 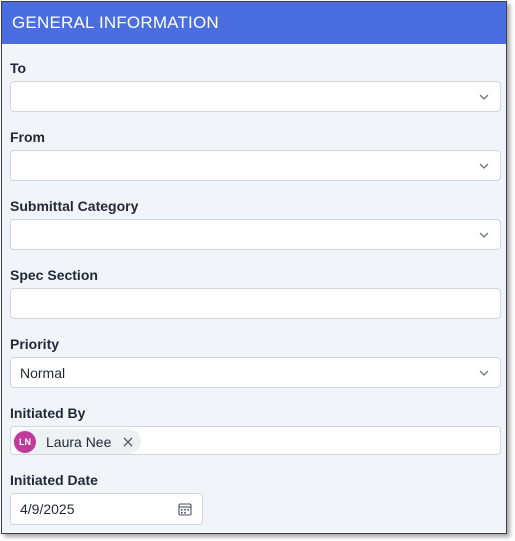 I want to click on from-select, so click(x=255, y=165).